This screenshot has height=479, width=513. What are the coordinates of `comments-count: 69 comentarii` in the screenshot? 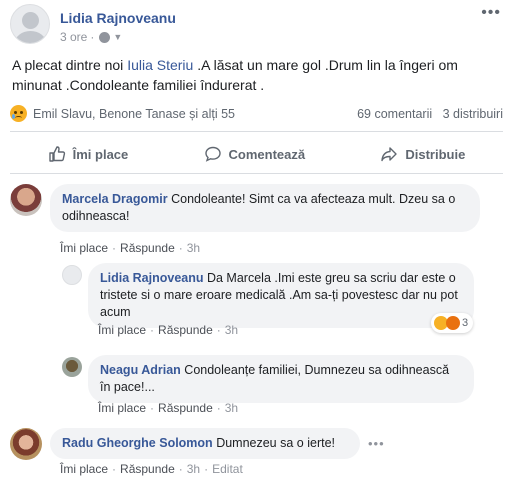 It's located at (394, 114).